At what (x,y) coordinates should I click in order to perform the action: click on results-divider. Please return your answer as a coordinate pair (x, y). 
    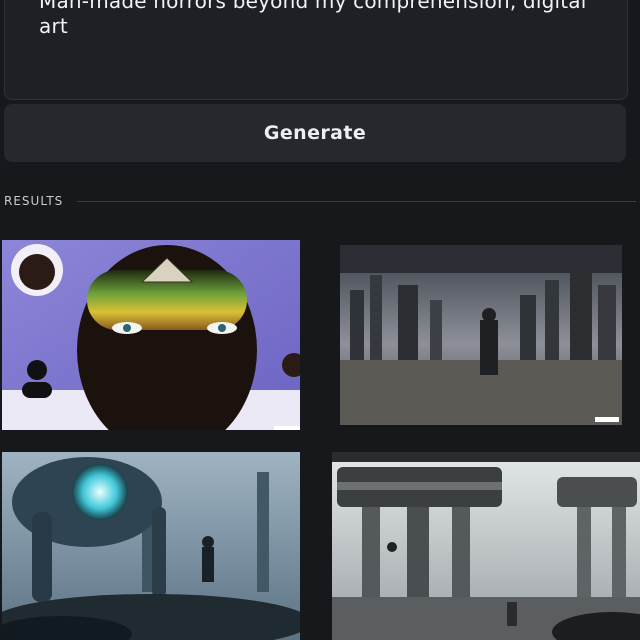
    Looking at the image, I should click on (356, 201).